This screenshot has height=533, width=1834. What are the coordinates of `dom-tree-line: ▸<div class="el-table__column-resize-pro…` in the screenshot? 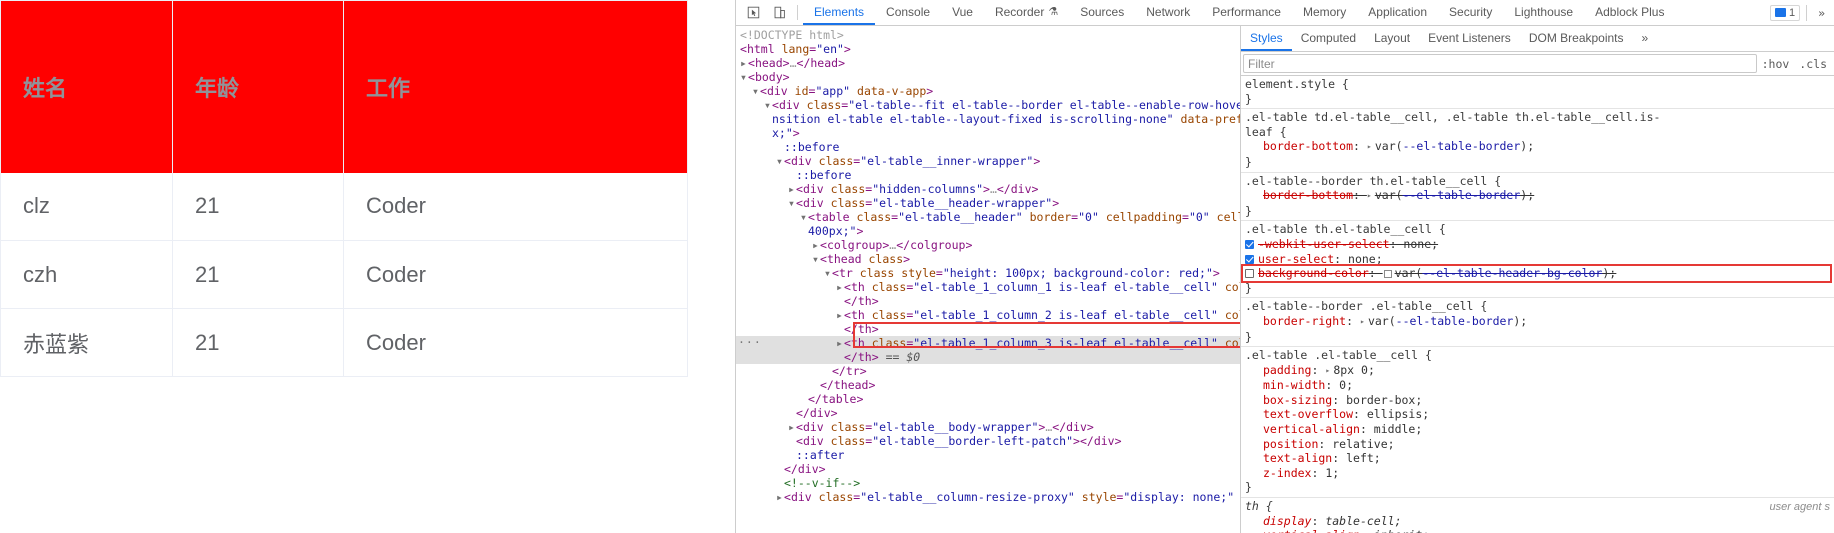 It's located at (988, 497).